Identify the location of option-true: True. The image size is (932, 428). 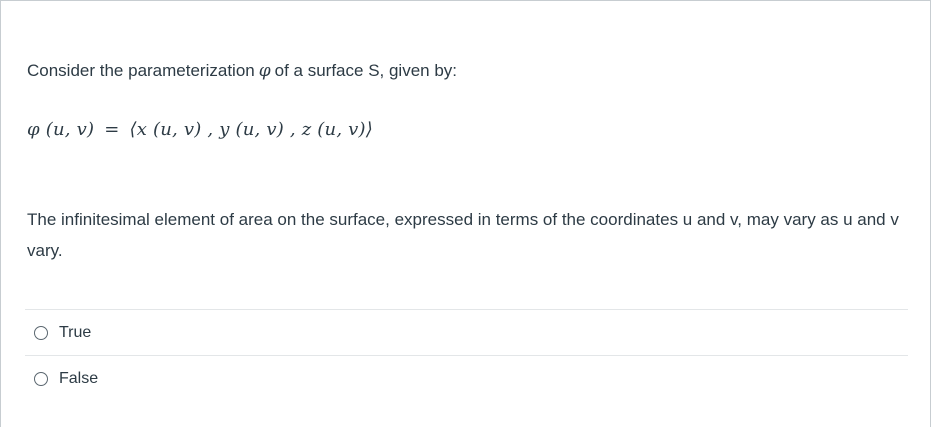
(466, 332).